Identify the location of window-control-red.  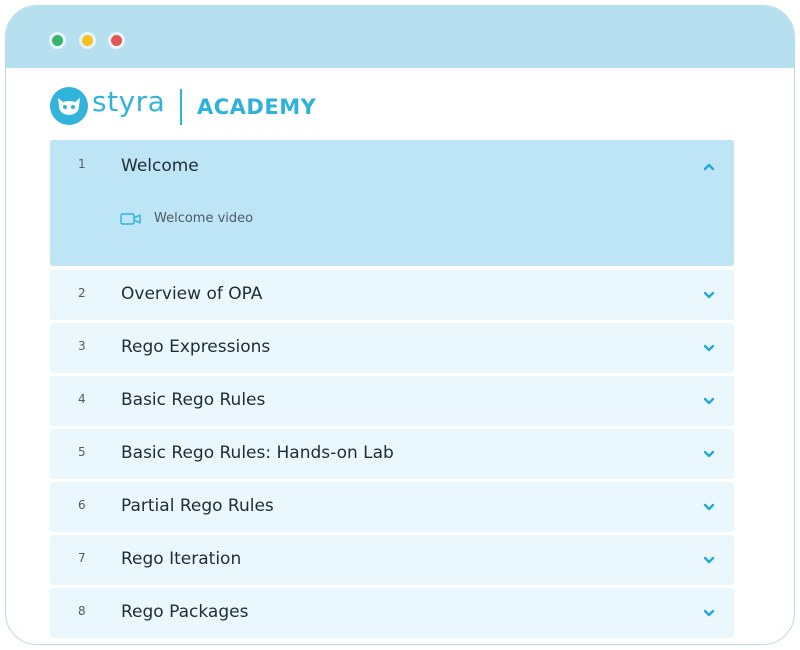
(116, 40).